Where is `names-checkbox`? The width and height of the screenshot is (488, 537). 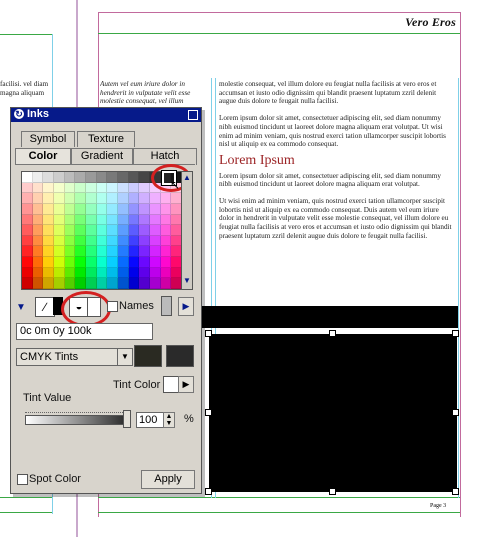 names-checkbox is located at coordinates (112, 306).